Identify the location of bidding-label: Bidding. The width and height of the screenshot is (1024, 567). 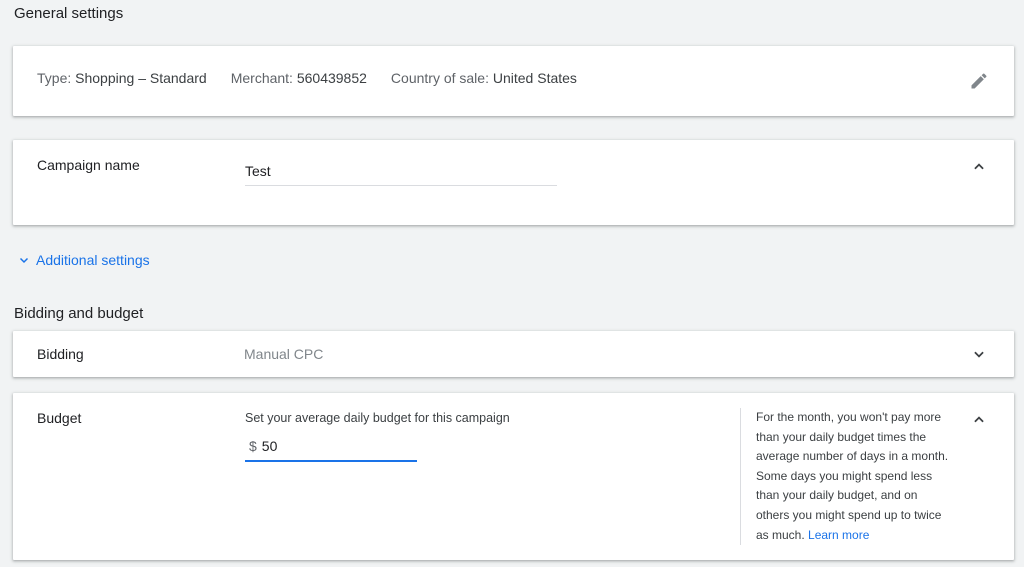
(60, 354).